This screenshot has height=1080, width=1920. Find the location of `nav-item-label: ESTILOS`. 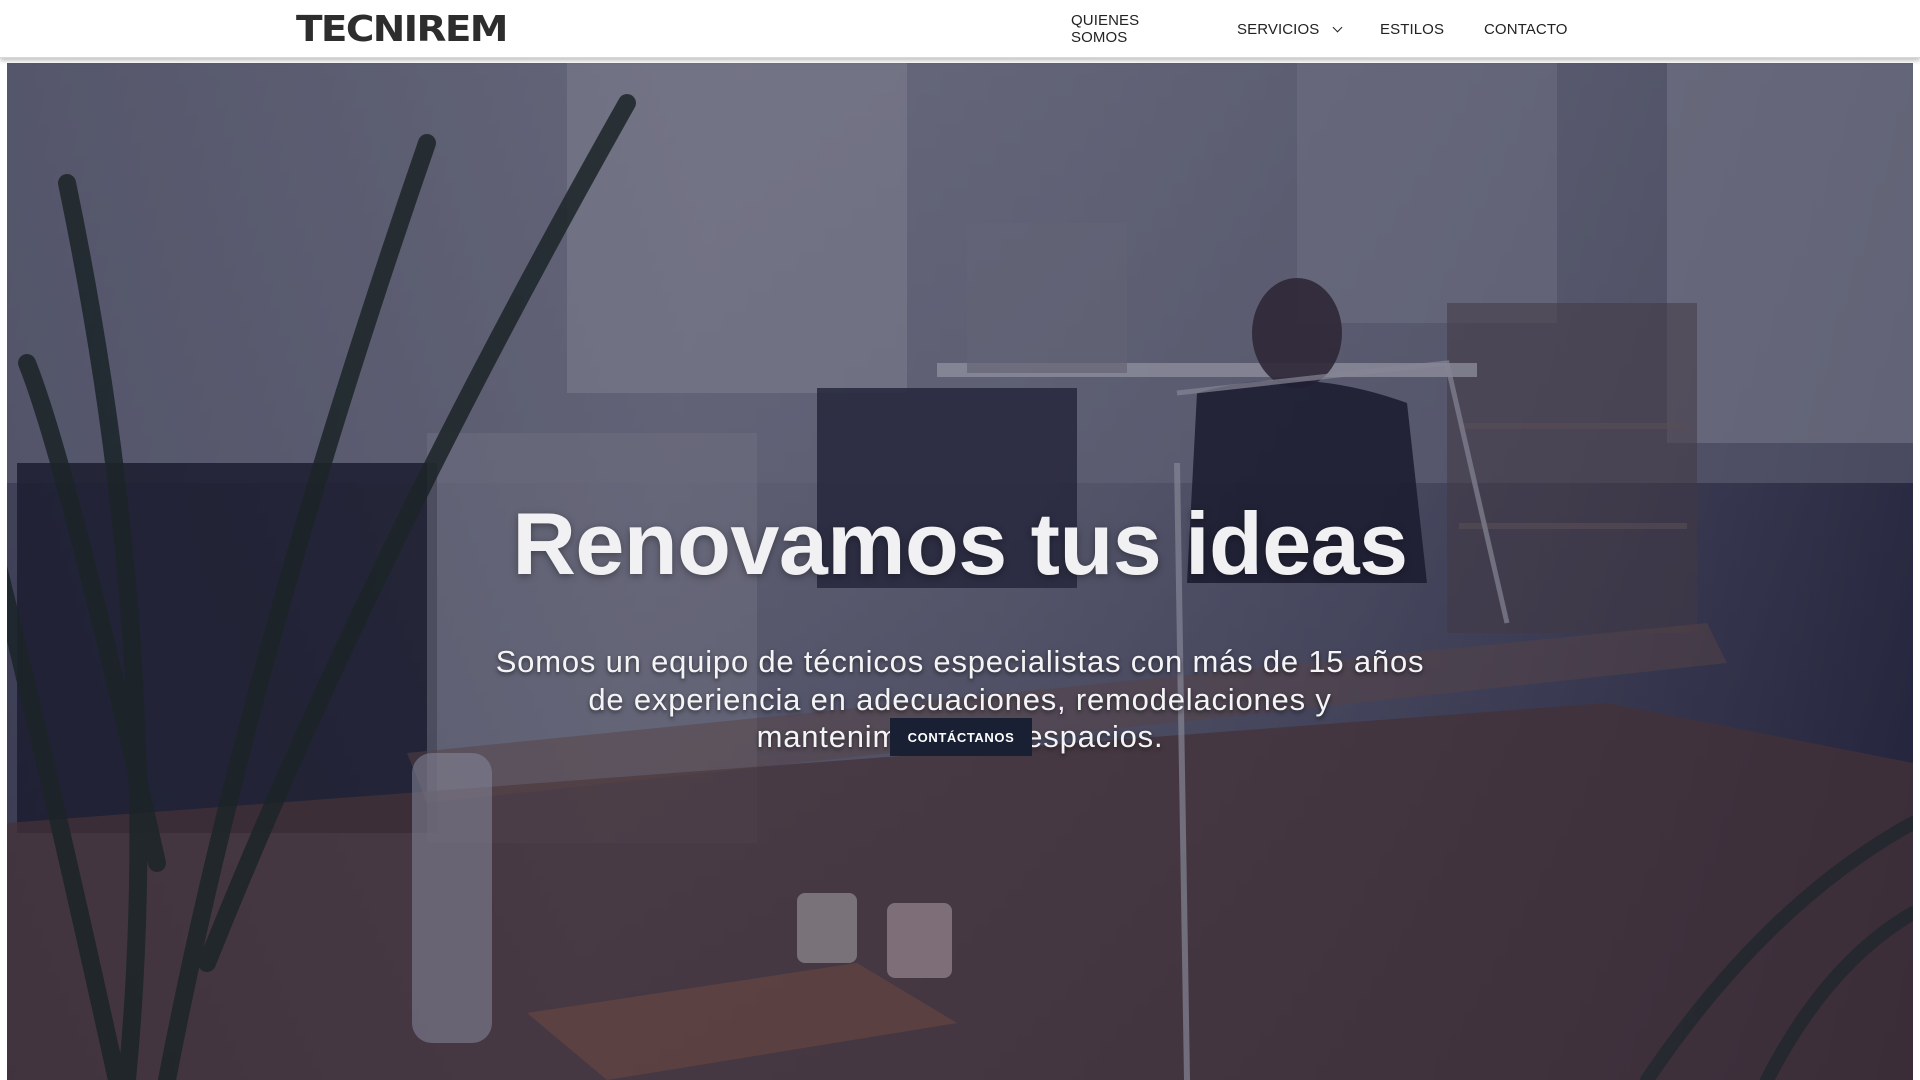

nav-item-label: ESTILOS is located at coordinates (1412, 29).